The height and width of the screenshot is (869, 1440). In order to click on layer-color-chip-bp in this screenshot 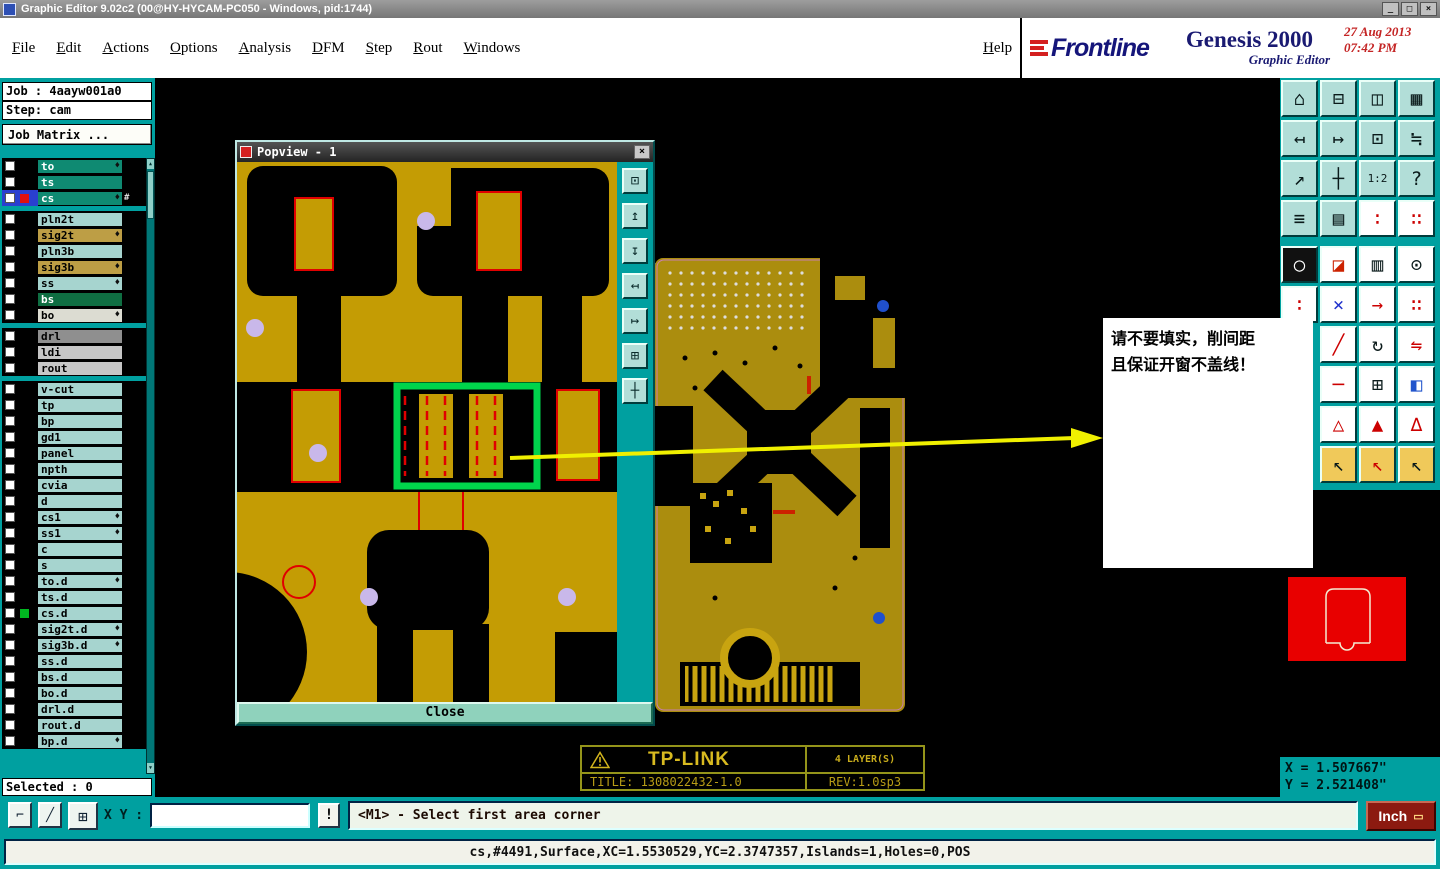, I will do `click(24, 421)`.